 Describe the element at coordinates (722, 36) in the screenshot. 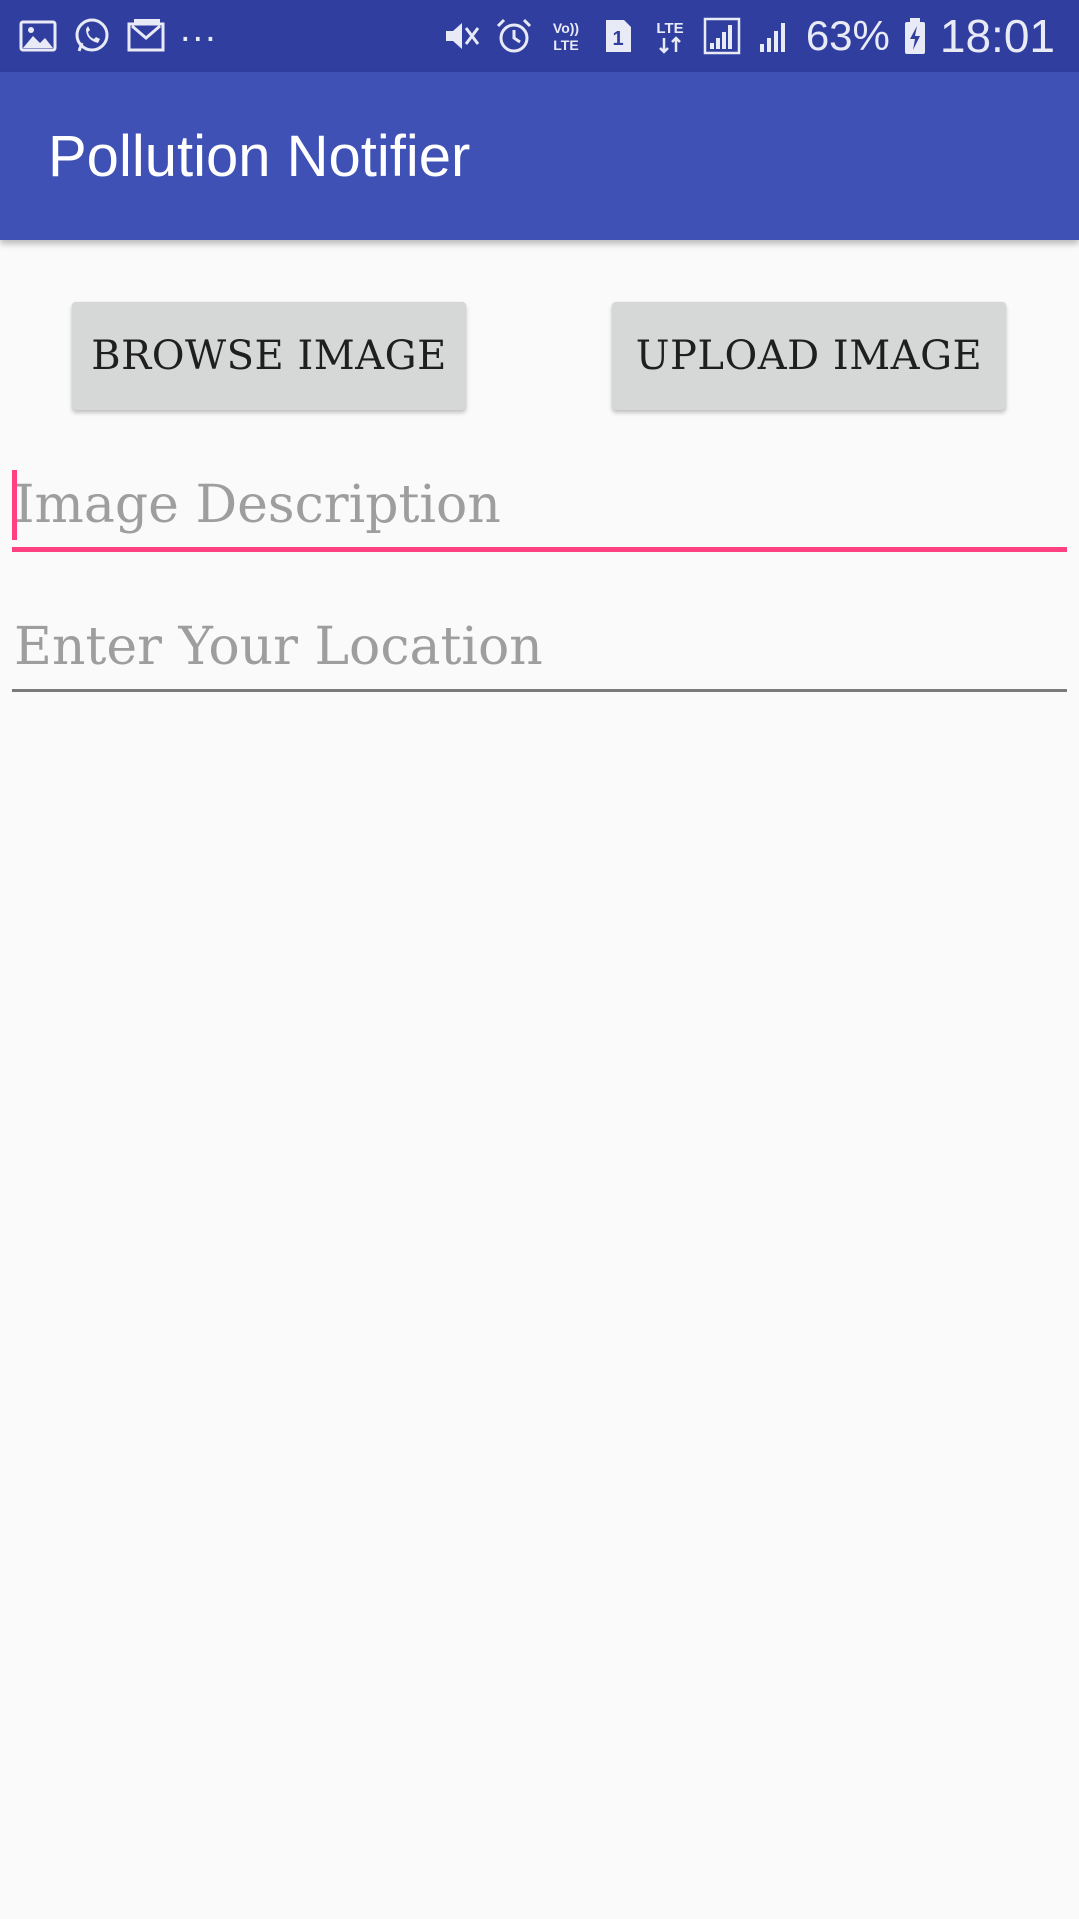

I see `signal-icon` at that location.